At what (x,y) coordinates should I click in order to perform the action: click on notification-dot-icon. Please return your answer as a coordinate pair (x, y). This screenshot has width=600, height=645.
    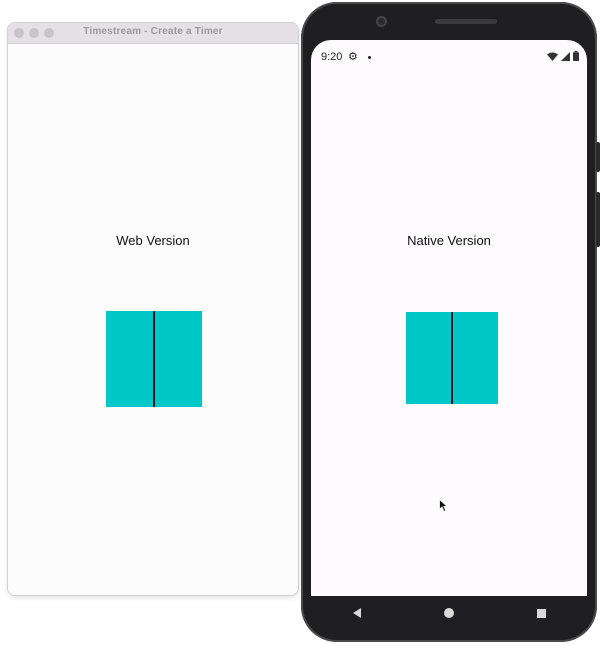
    Looking at the image, I should click on (369, 57).